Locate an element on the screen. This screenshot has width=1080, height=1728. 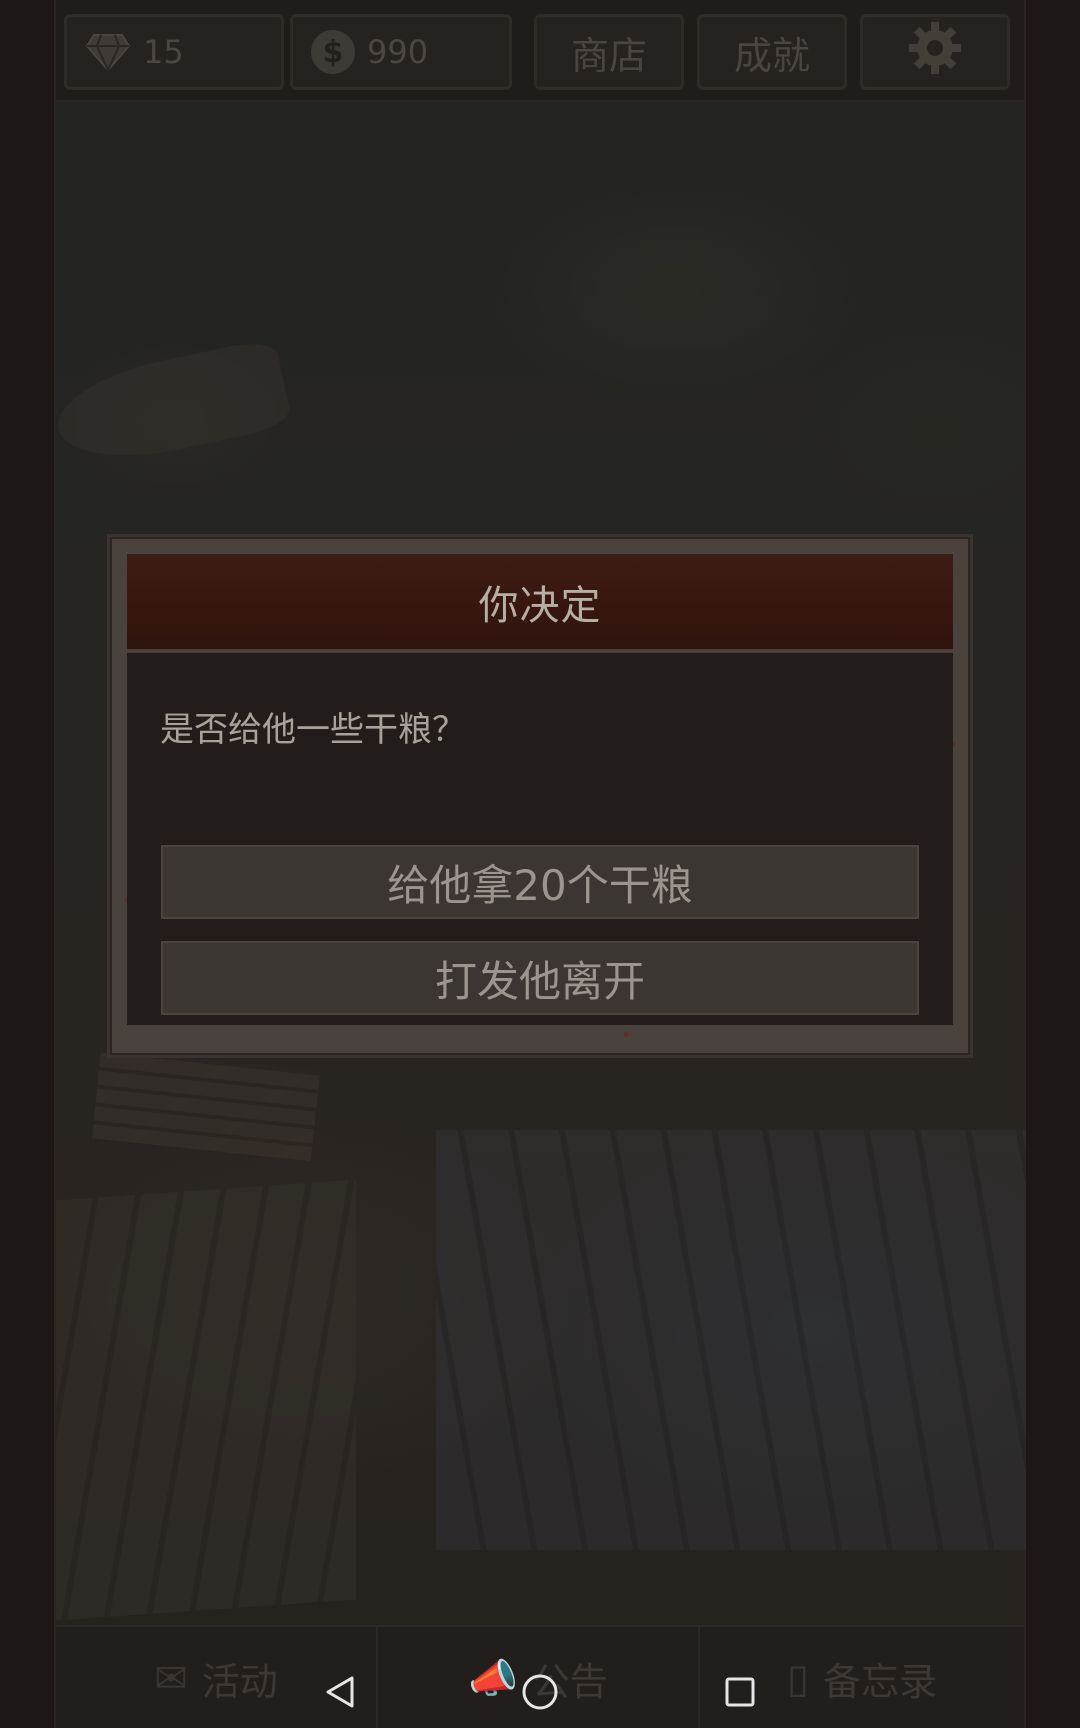
scene-shack is located at coordinates (206, 1105).